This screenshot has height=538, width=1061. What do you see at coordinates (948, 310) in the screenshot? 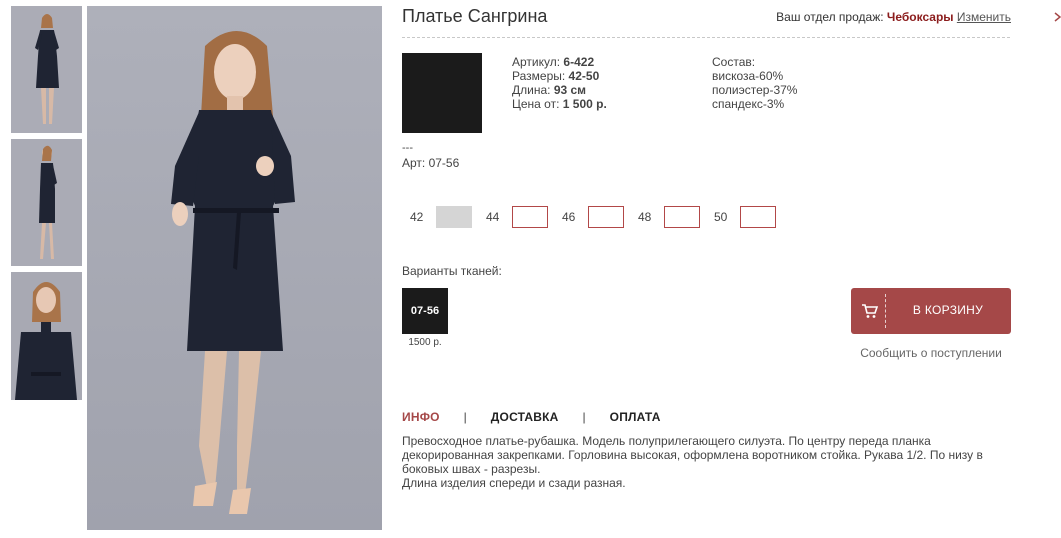
I see `add-to-cart-label: В КОРЗИНУ` at bounding box center [948, 310].